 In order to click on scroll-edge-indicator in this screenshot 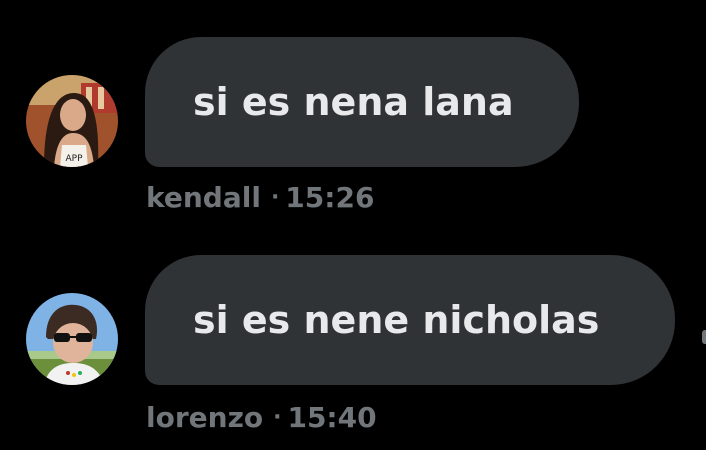, I will do `click(704, 337)`.